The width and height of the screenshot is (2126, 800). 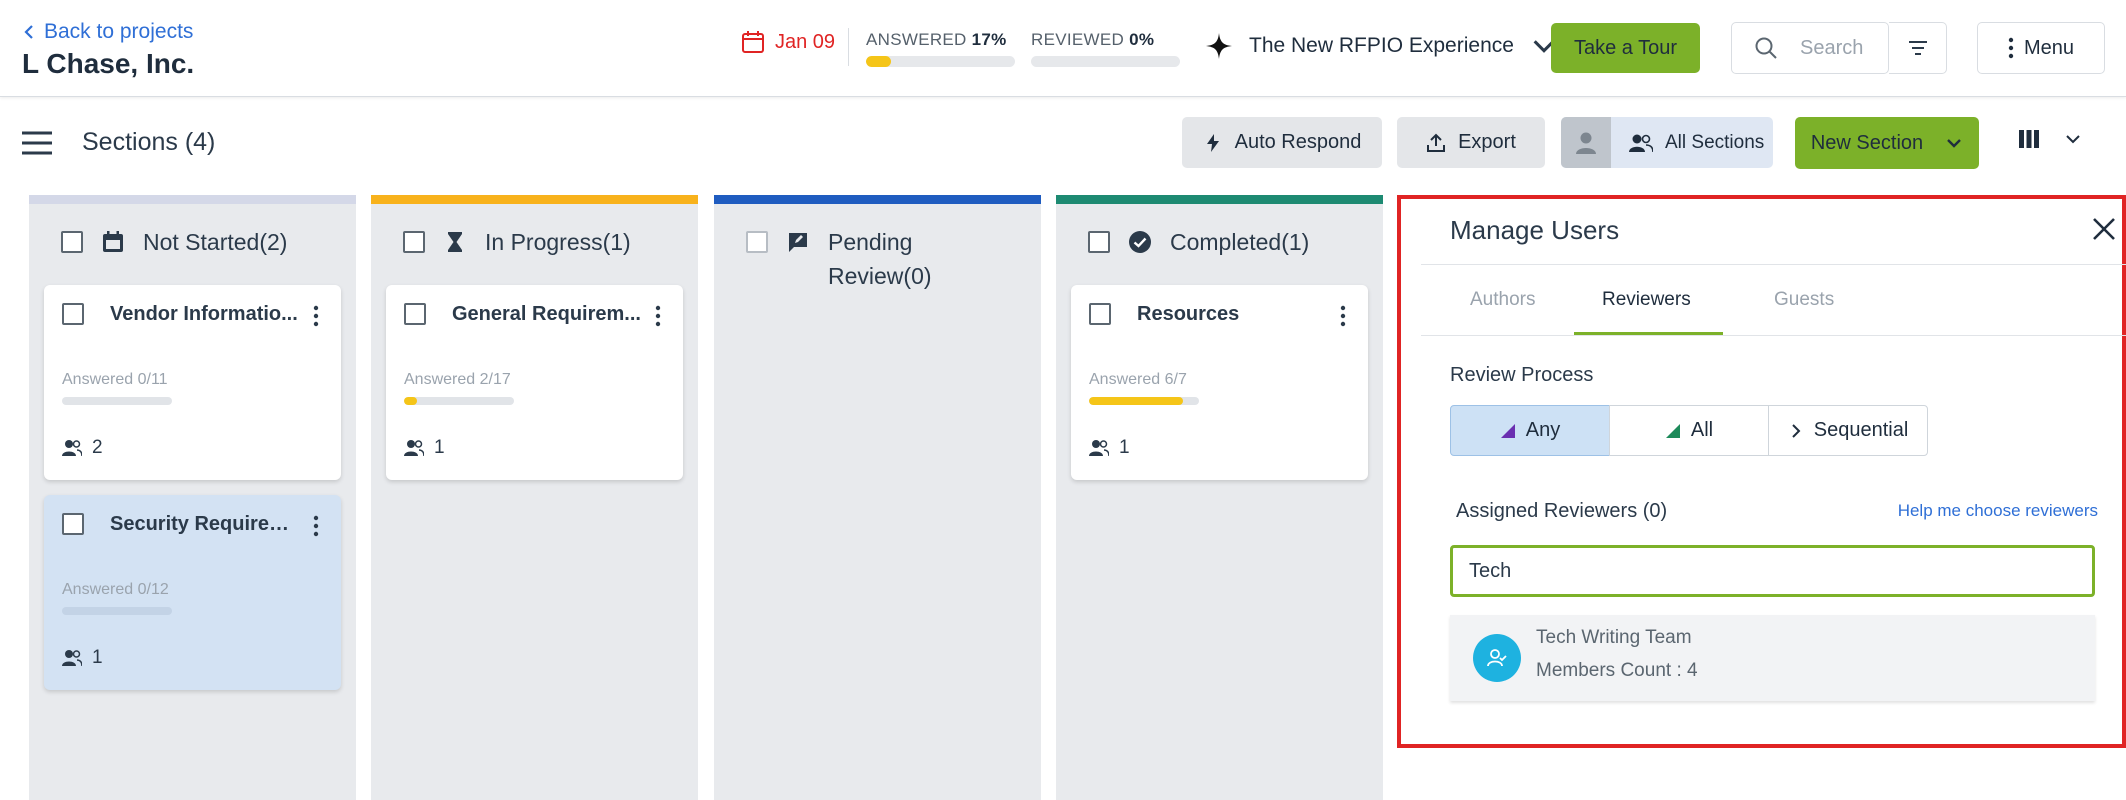 I want to click on export-button: Export, so click(x=1471, y=142).